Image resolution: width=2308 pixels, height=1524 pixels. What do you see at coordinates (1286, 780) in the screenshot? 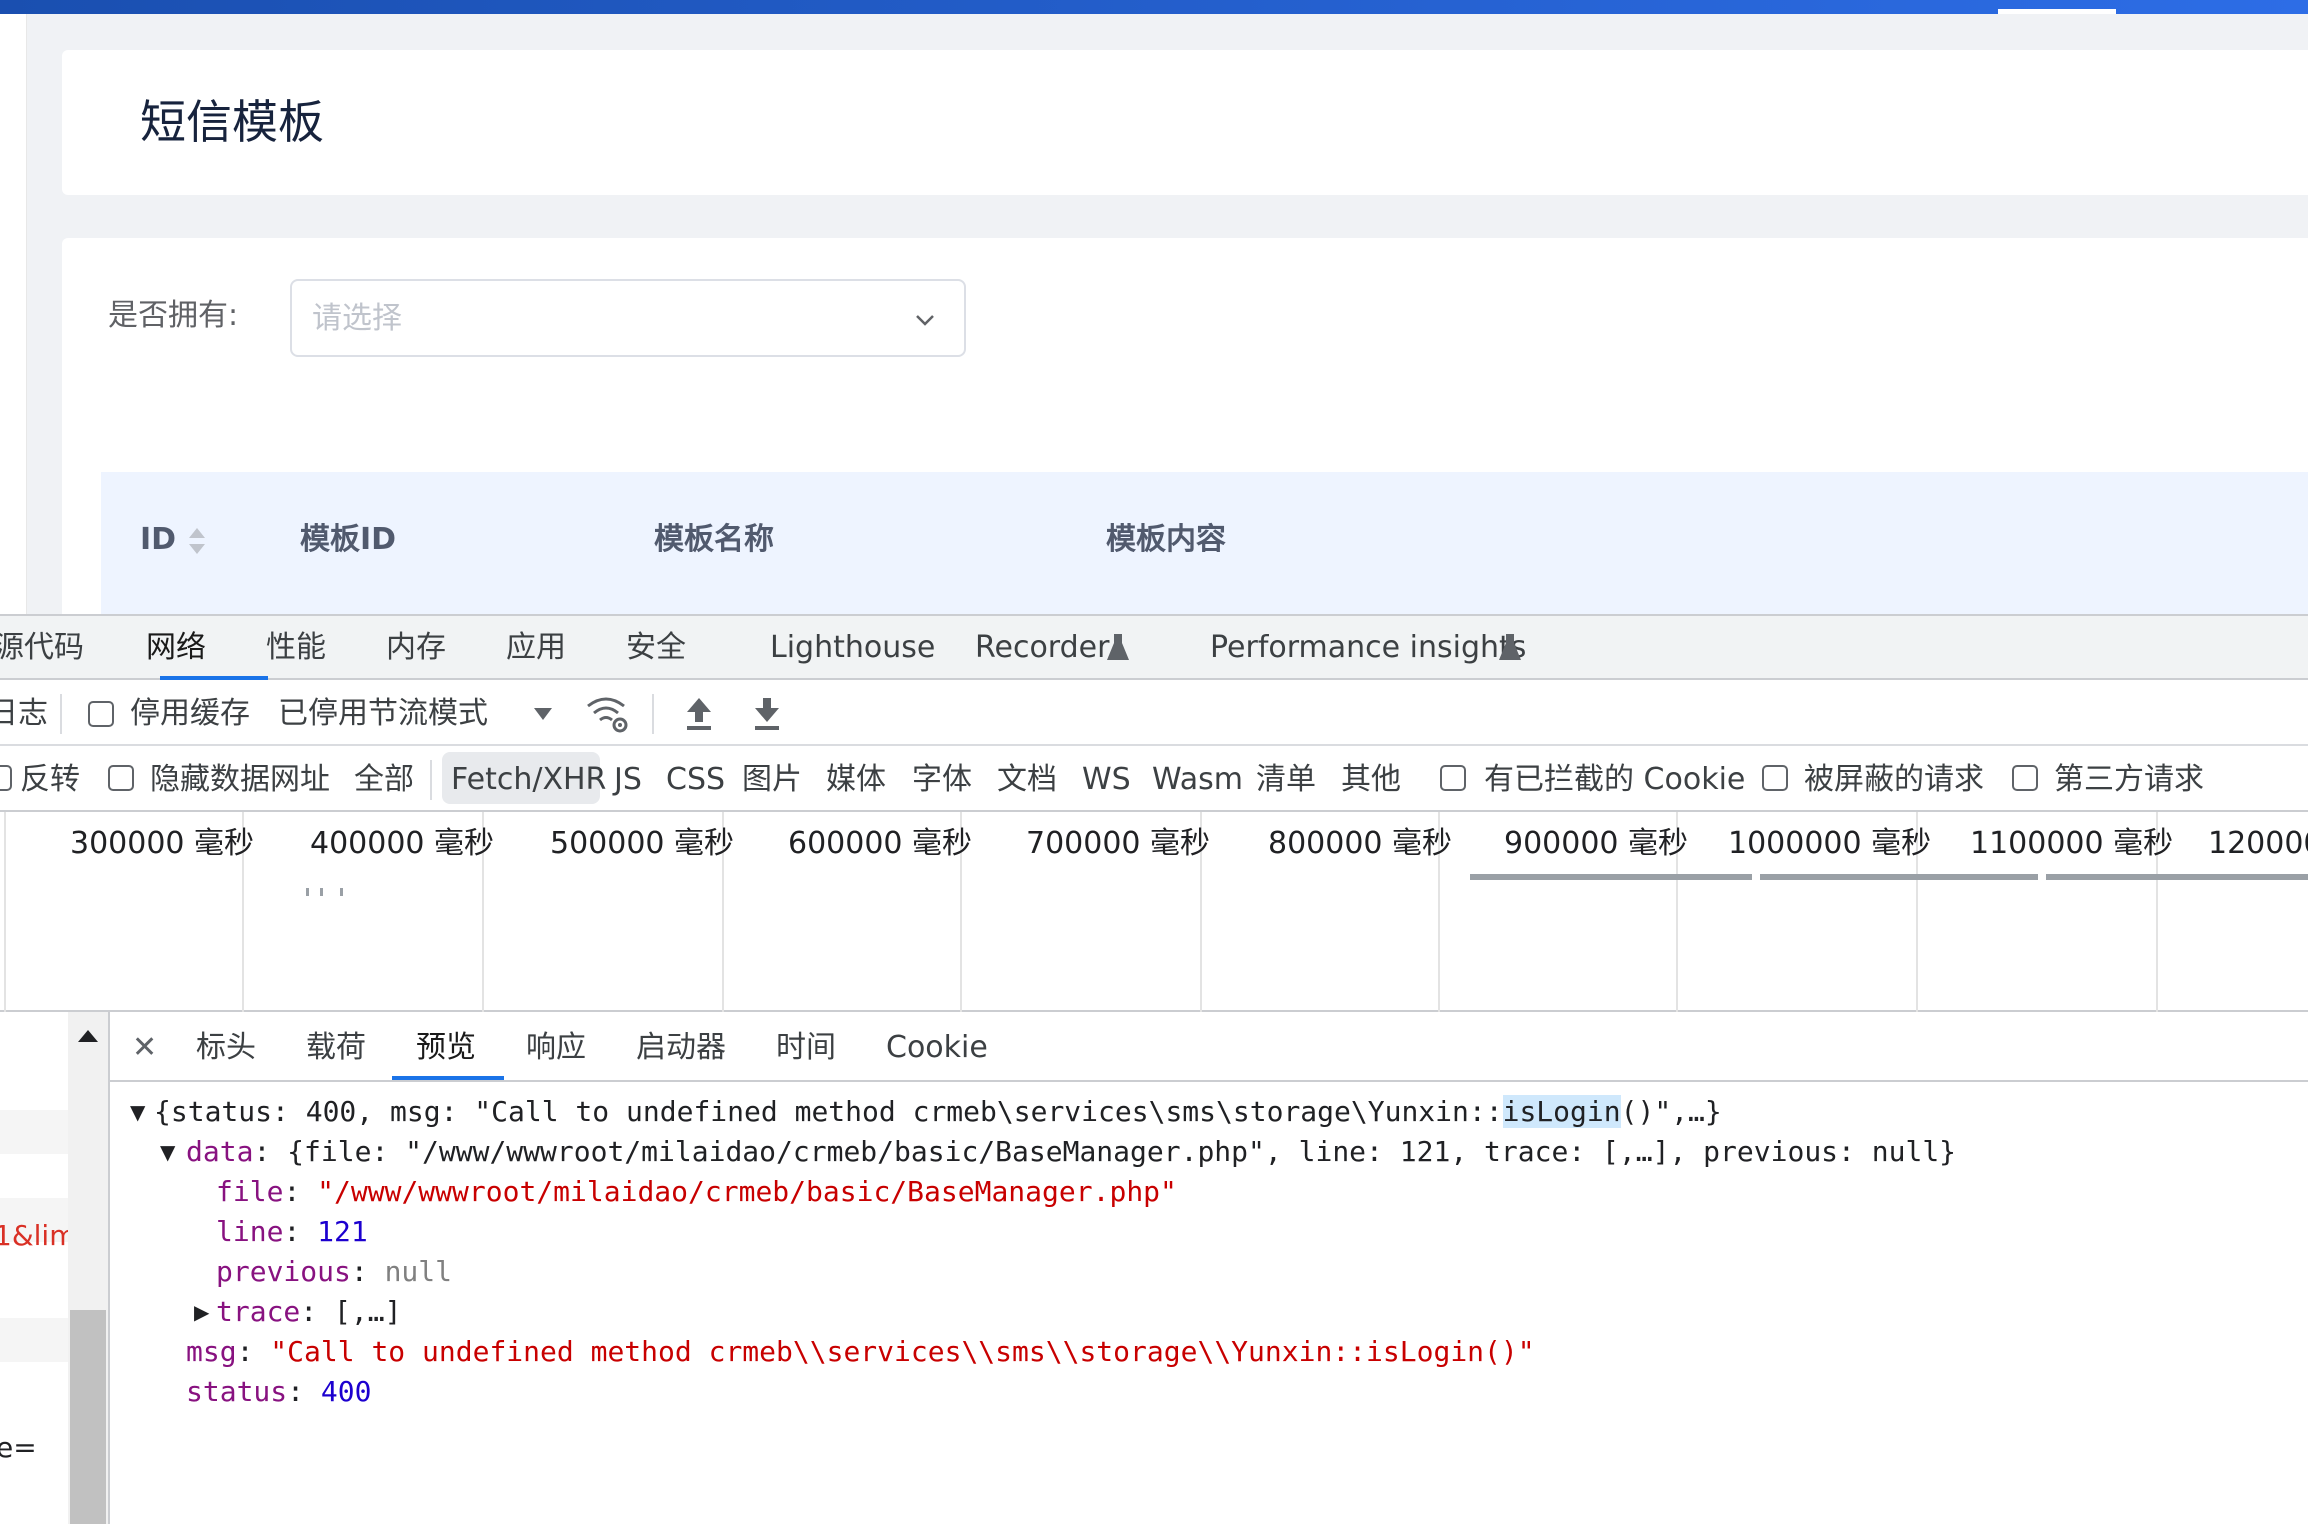
I see `filter-manifest: 清单` at bounding box center [1286, 780].